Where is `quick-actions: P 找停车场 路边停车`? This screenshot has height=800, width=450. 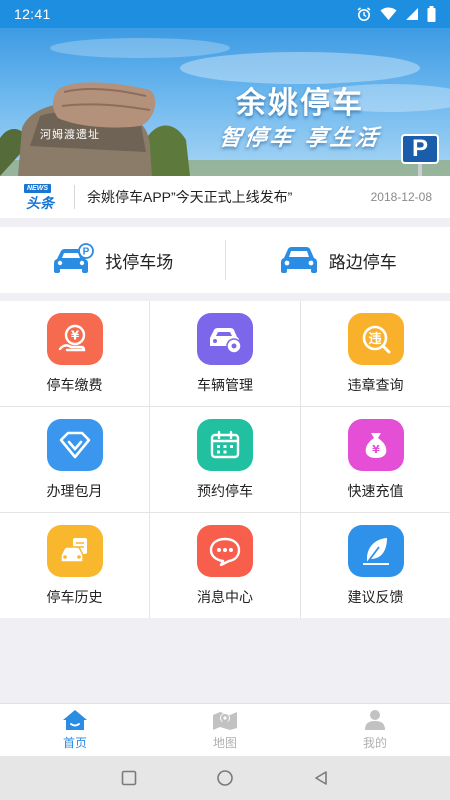
quick-actions: P 找停车场 路边停车 is located at coordinates (225, 260).